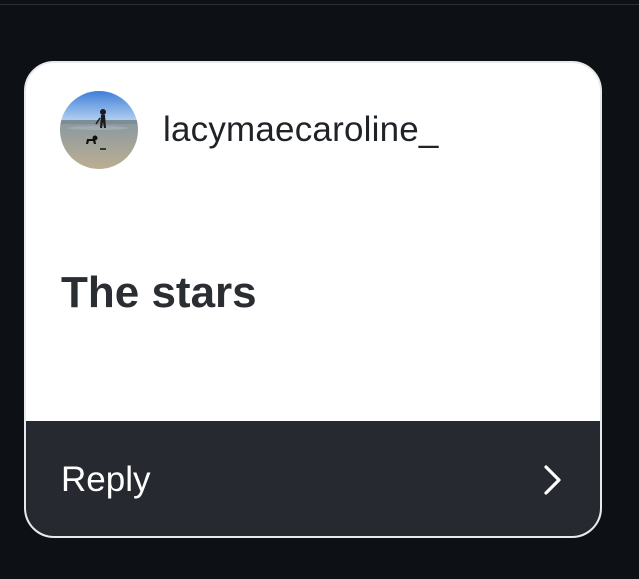 Image resolution: width=639 pixels, height=579 pixels. I want to click on username: lacymaecaroline_, so click(301, 130).